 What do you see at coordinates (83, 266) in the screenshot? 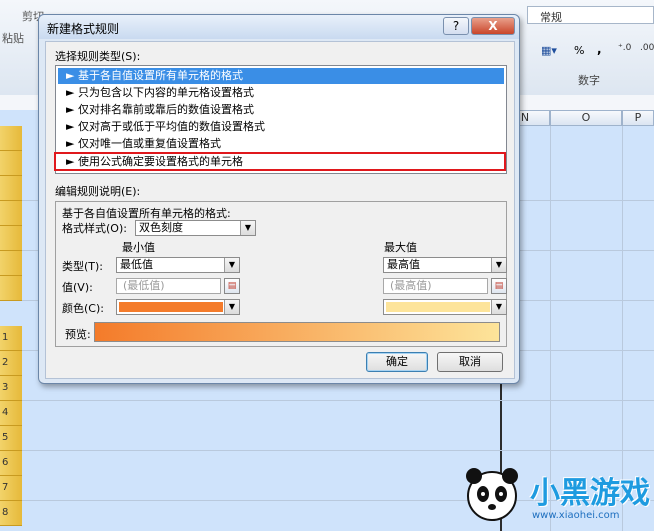
I see `type-label: 类型(T):` at bounding box center [83, 266].